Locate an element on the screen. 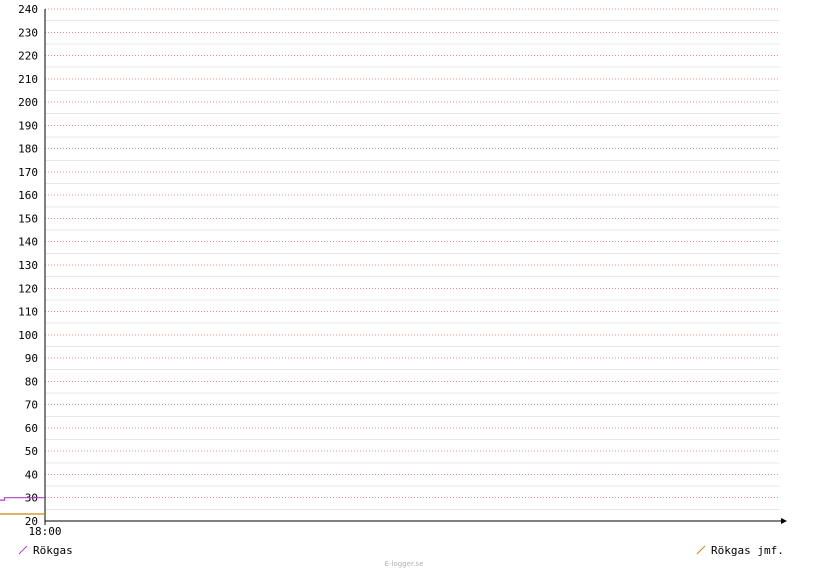  legend-swatch-rokgas is located at coordinates (23, 550).